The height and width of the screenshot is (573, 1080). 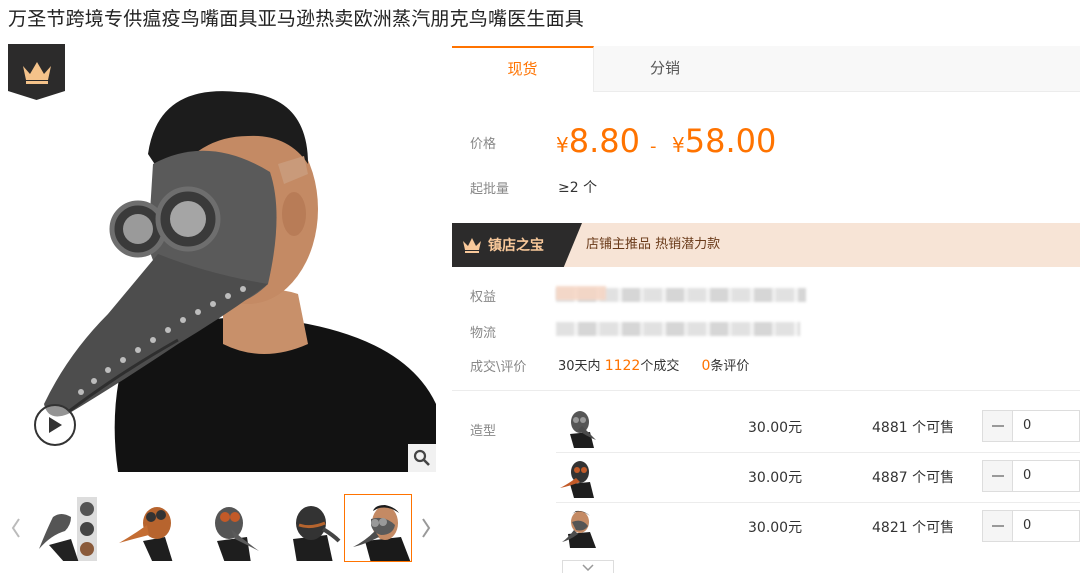 I want to click on variant-row: 30.00元 4821 个可售 0, so click(x=766, y=527).